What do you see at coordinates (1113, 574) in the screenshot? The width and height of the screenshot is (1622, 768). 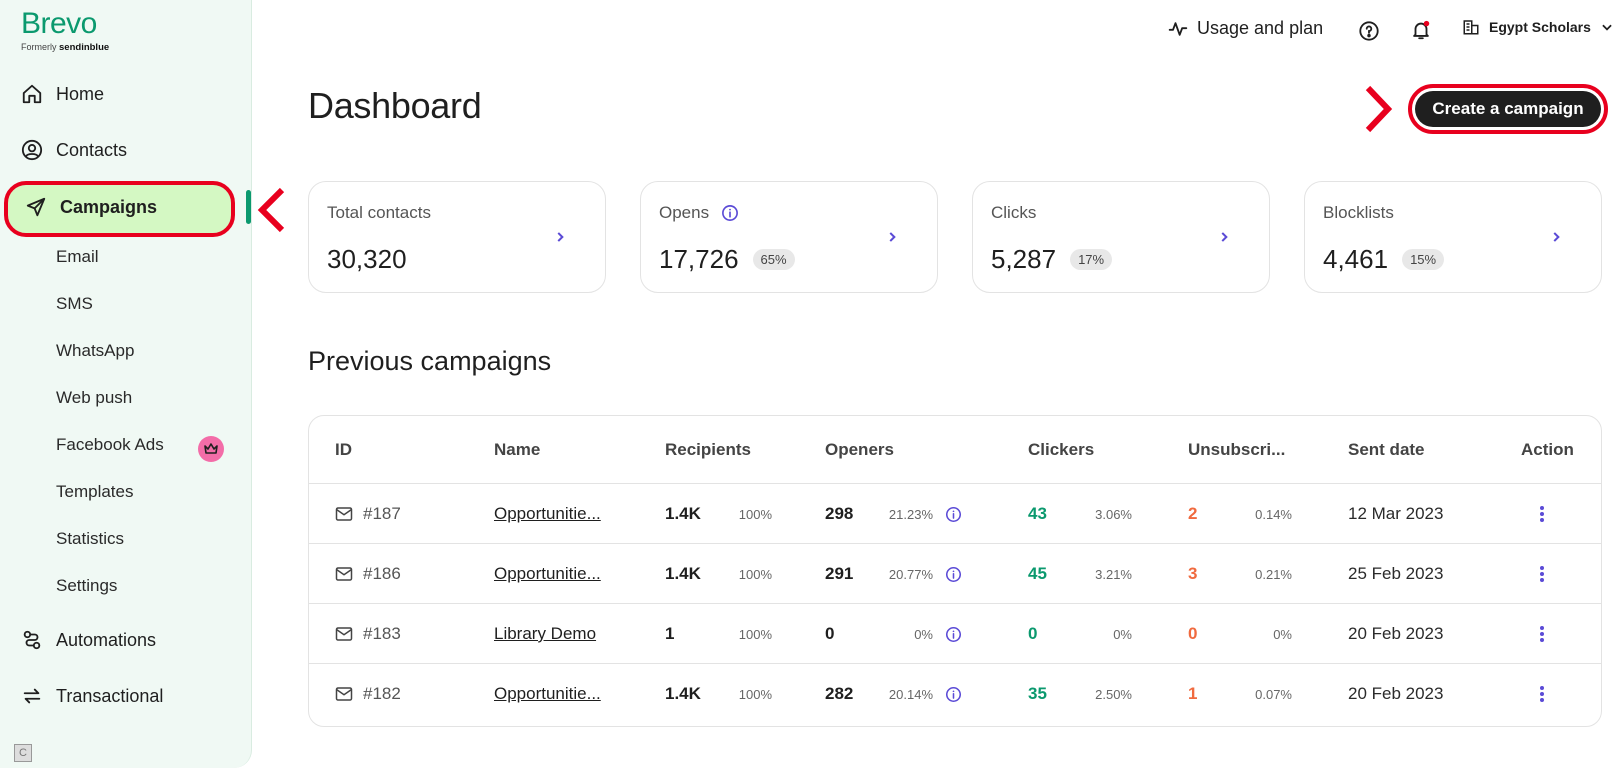 I see `clickers-percent: 3.21%` at bounding box center [1113, 574].